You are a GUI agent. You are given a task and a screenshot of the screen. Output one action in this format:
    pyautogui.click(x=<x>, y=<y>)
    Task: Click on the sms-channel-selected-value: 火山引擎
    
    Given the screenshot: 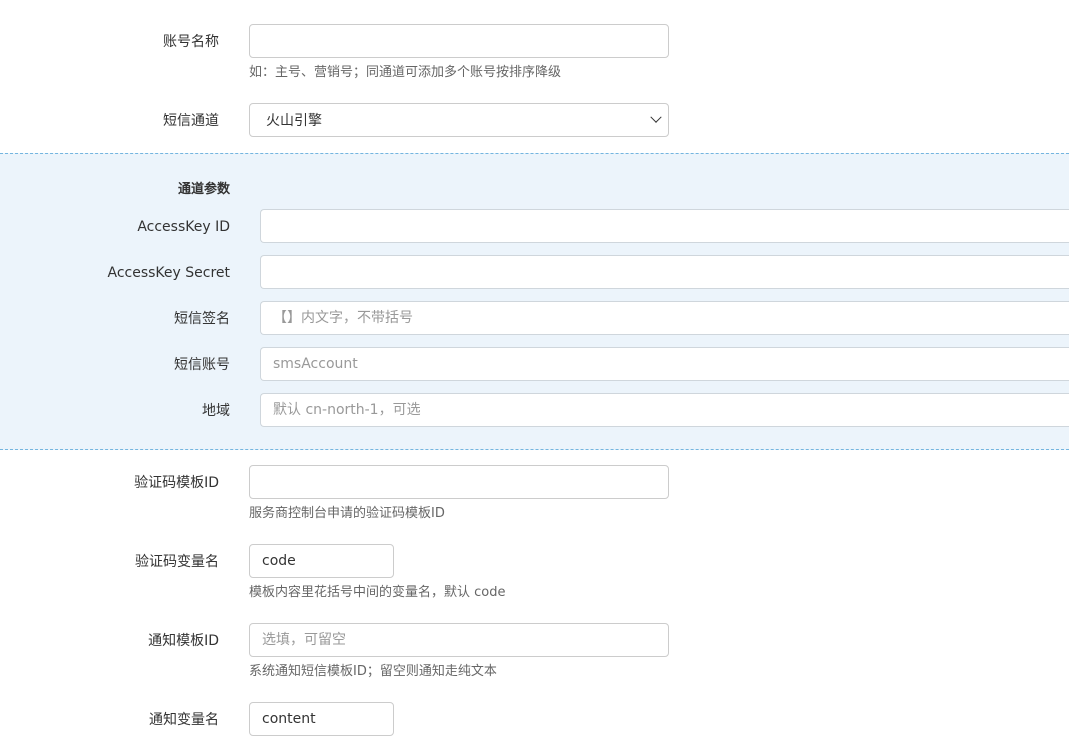 What is the action you would take?
    pyautogui.click(x=294, y=121)
    